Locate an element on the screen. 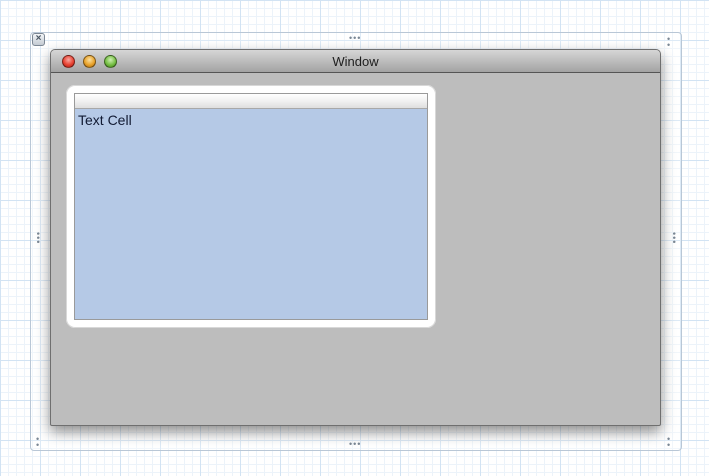  table-header is located at coordinates (251, 101).